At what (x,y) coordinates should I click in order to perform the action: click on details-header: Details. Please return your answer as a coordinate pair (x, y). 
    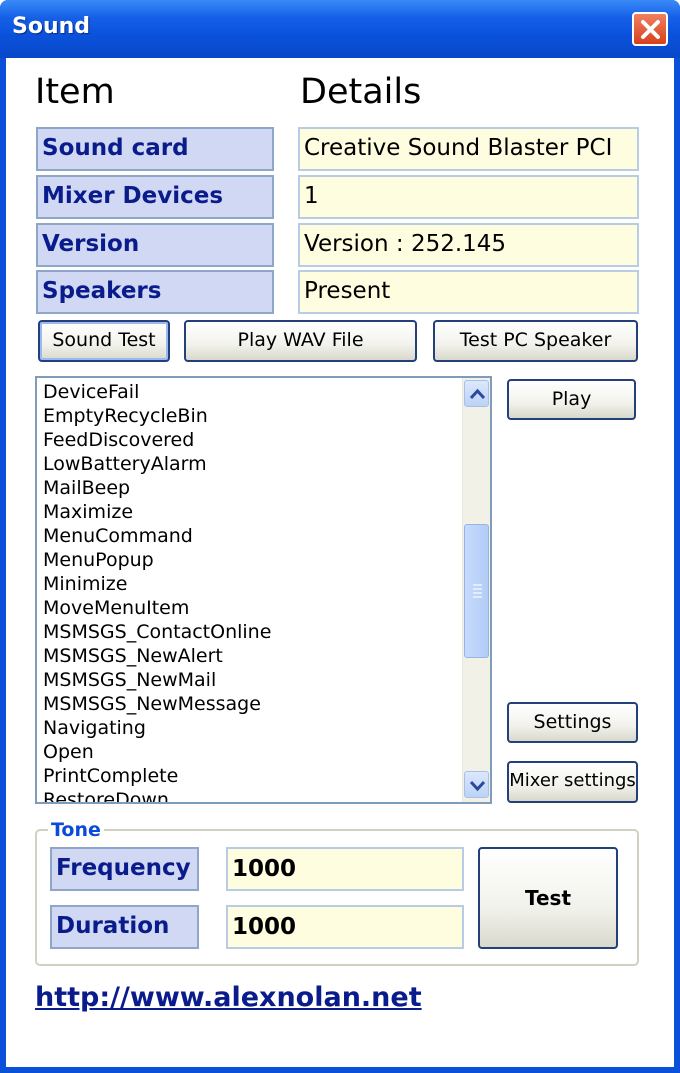
    Looking at the image, I should click on (361, 92).